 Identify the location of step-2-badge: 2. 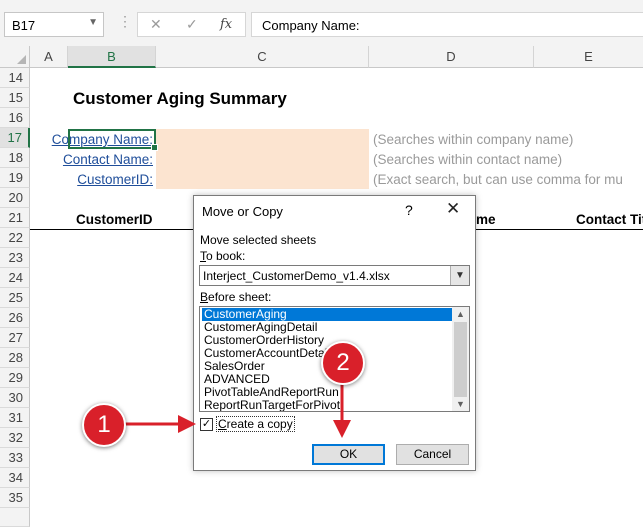
(343, 363).